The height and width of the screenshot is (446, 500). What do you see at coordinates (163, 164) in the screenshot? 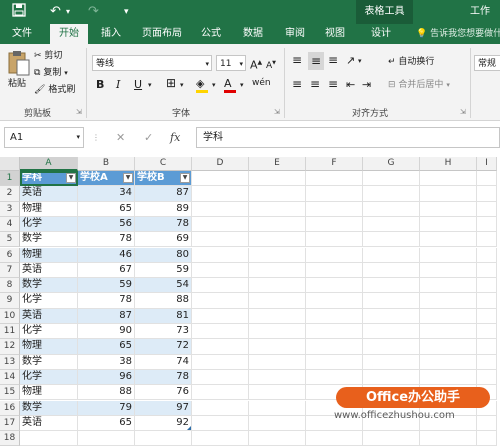
I see `column-header-c: C` at bounding box center [163, 164].